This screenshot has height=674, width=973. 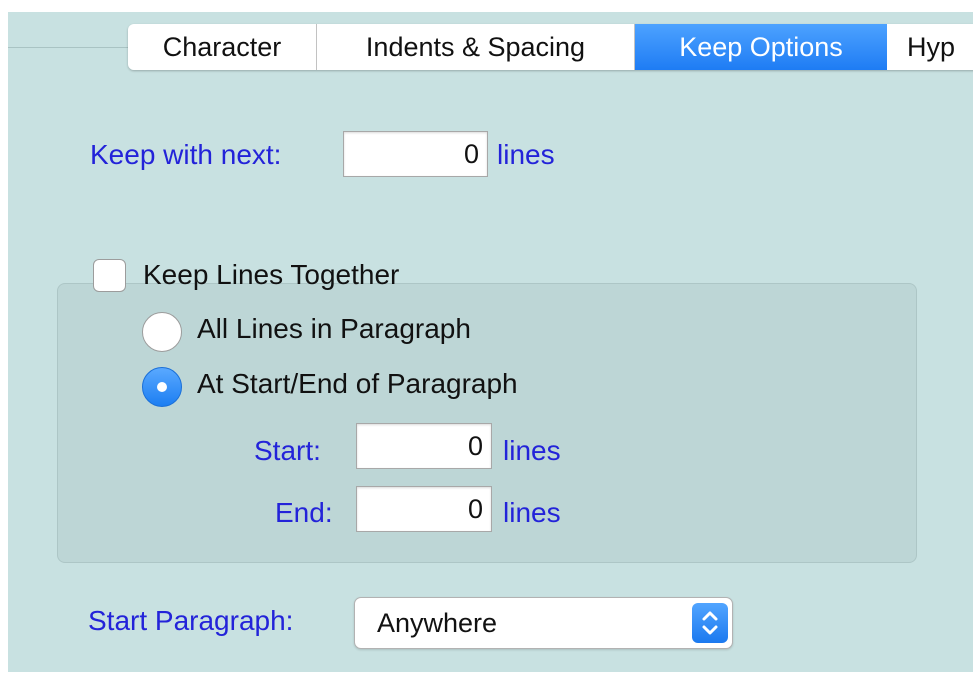 I want to click on start-lines-unit: lines, so click(x=532, y=450).